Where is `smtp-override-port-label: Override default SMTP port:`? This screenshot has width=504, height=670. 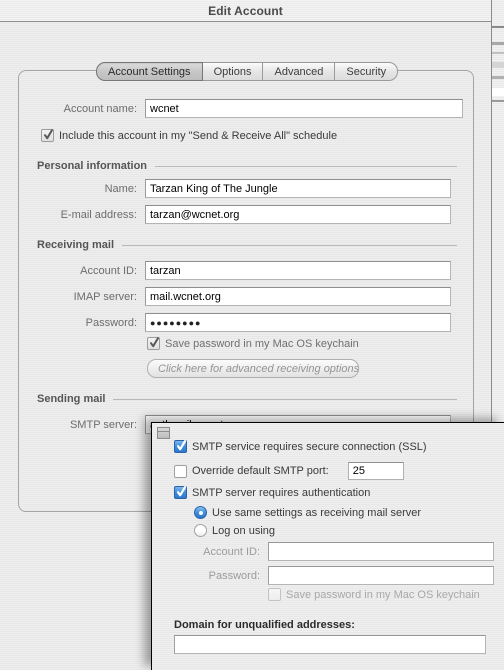 smtp-override-port-label: Override default SMTP port: is located at coordinates (260, 471).